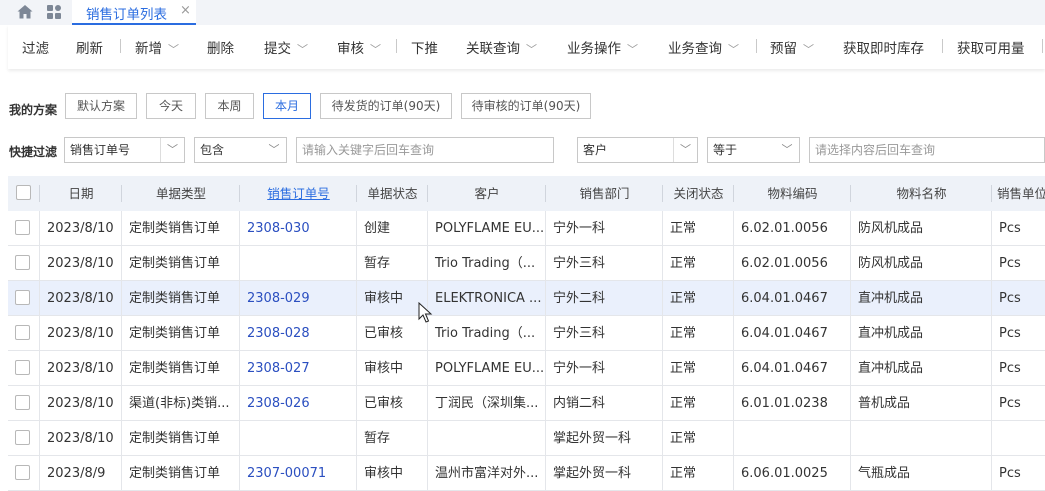 The height and width of the screenshot is (491, 1045). Describe the element at coordinates (229, 106) in the screenshot. I see `scheme-this-week-button: 本周` at that location.